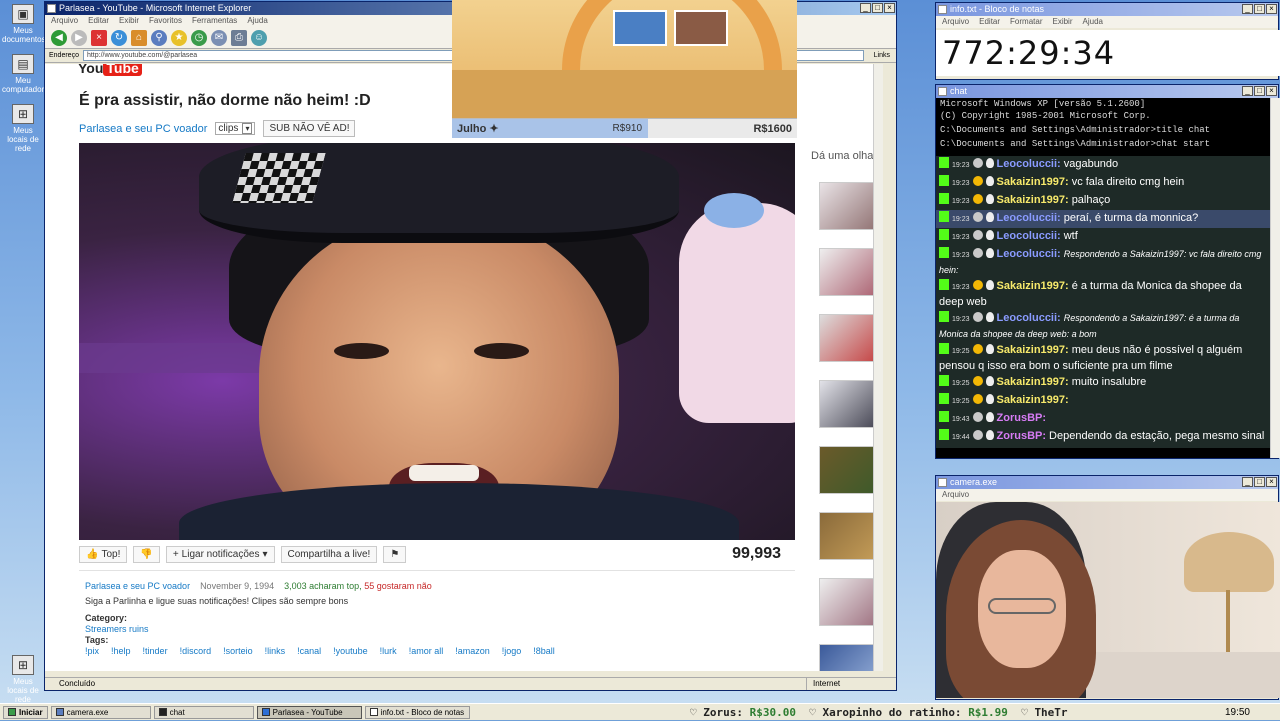 This screenshot has height=721, width=1280. What do you see at coordinates (121, 651) in the screenshot?
I see `tag-link: !help` at bounding box center [121, 651].